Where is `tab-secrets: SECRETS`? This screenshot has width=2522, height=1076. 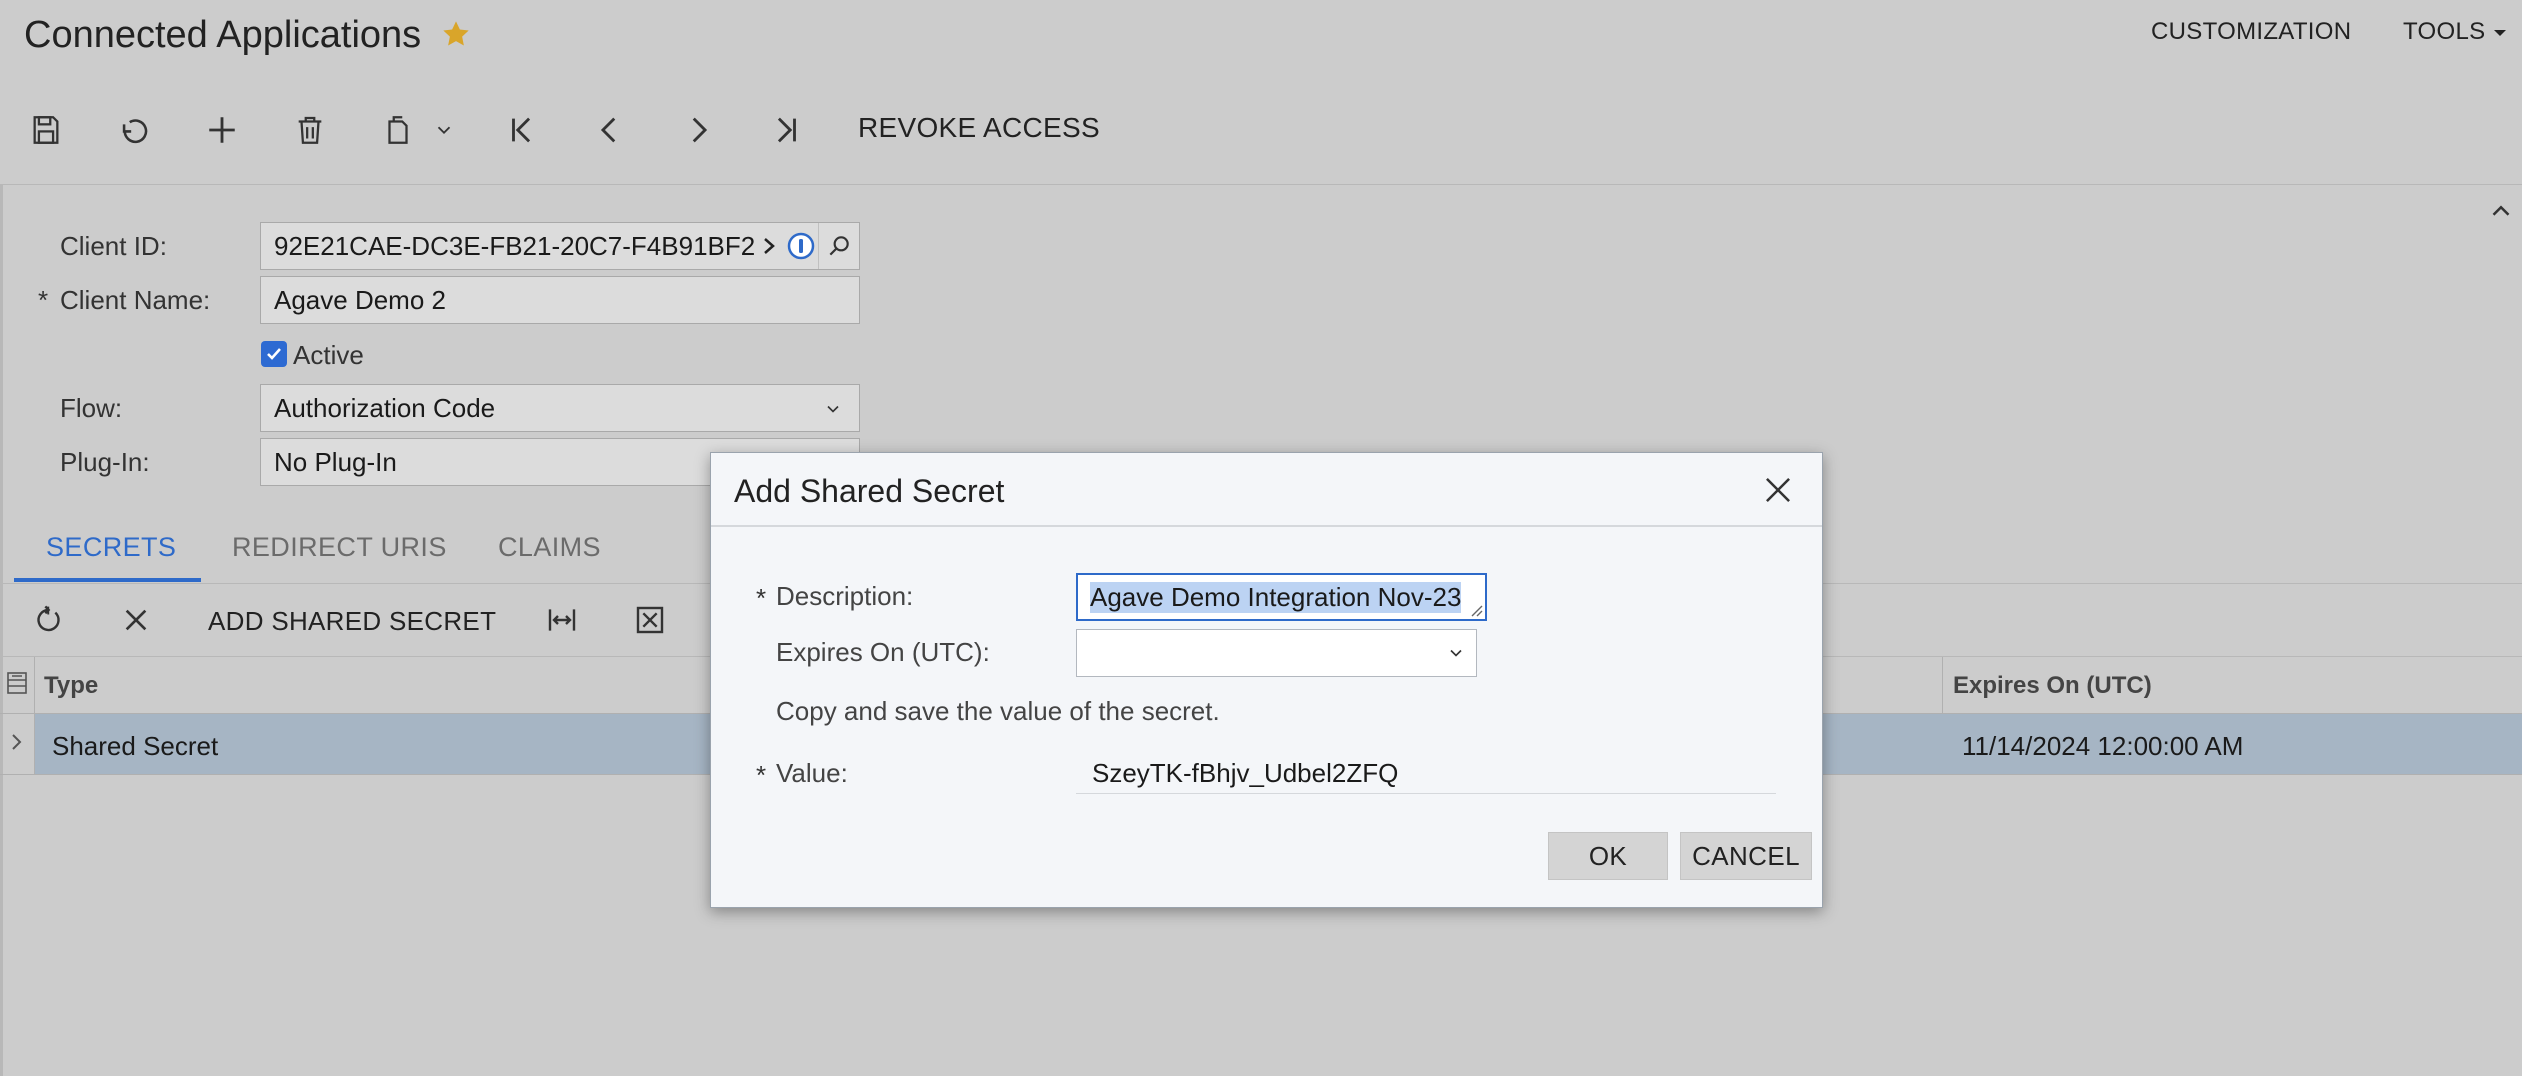 tab-secrets: SECRETS is located at coordinates (111, 547).